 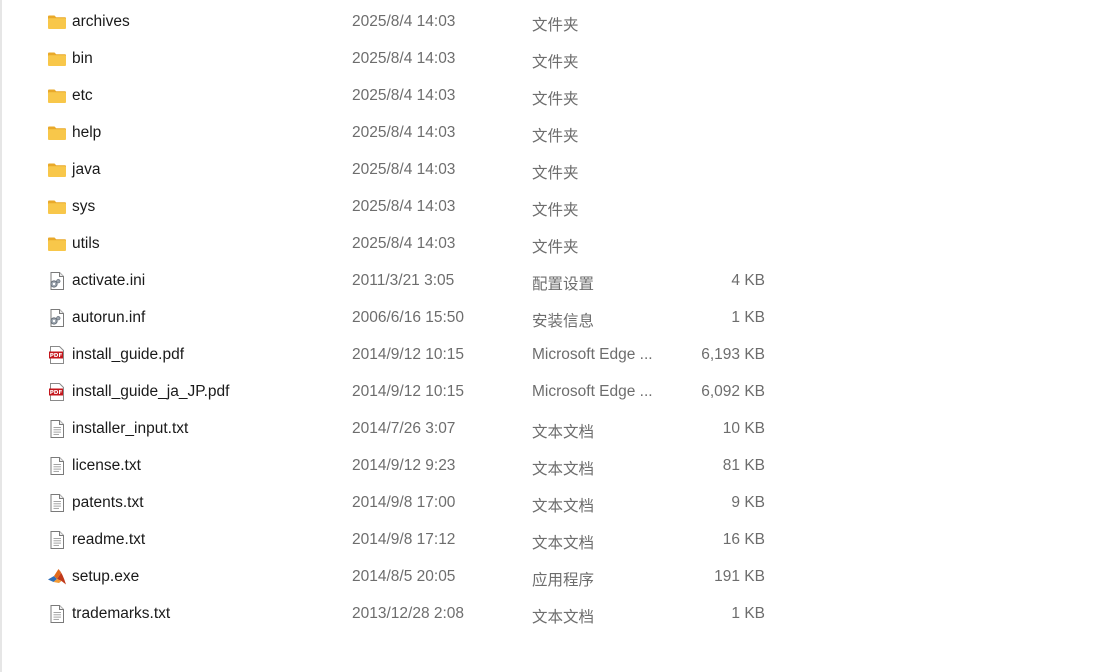 I want to click on file-name: license.txt, so click(x=106, y=465).